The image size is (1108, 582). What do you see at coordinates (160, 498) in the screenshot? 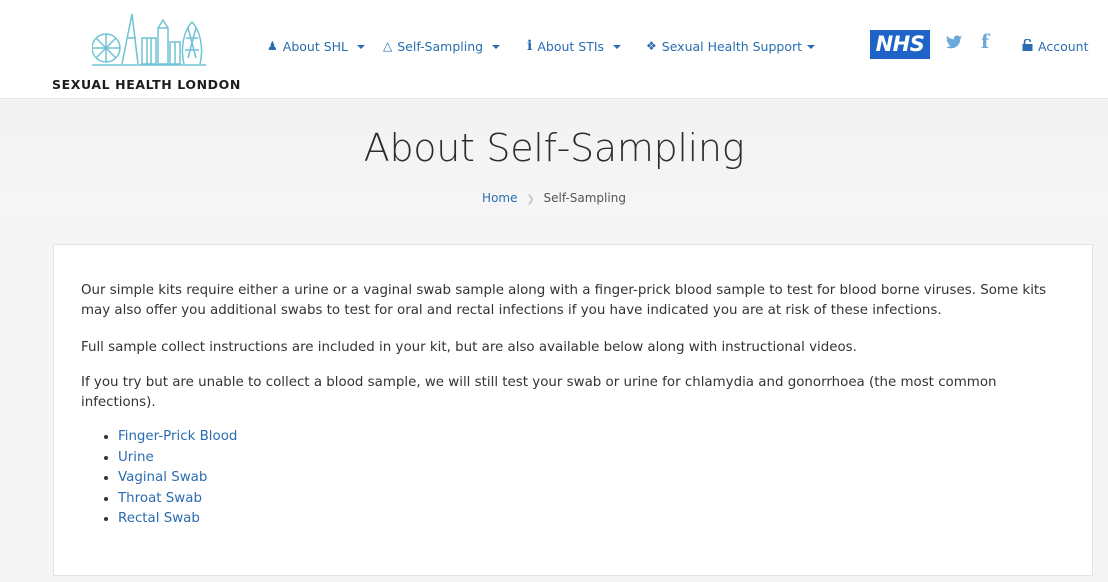
I see `throat-swab-link: Throat Swab` at bounding box center [160, 498].